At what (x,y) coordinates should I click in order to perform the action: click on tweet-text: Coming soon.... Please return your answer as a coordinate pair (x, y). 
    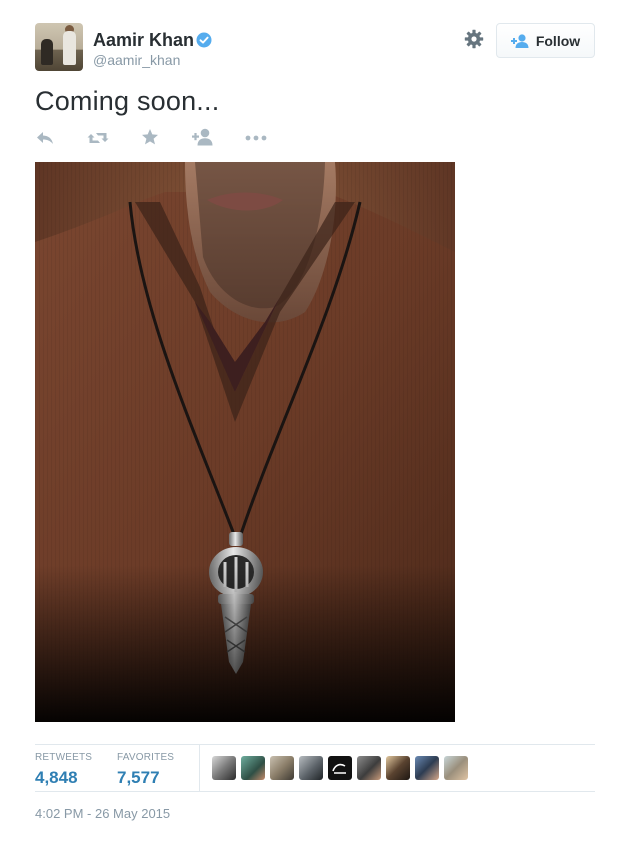
    Looking at the image, I should click on (127, 101).